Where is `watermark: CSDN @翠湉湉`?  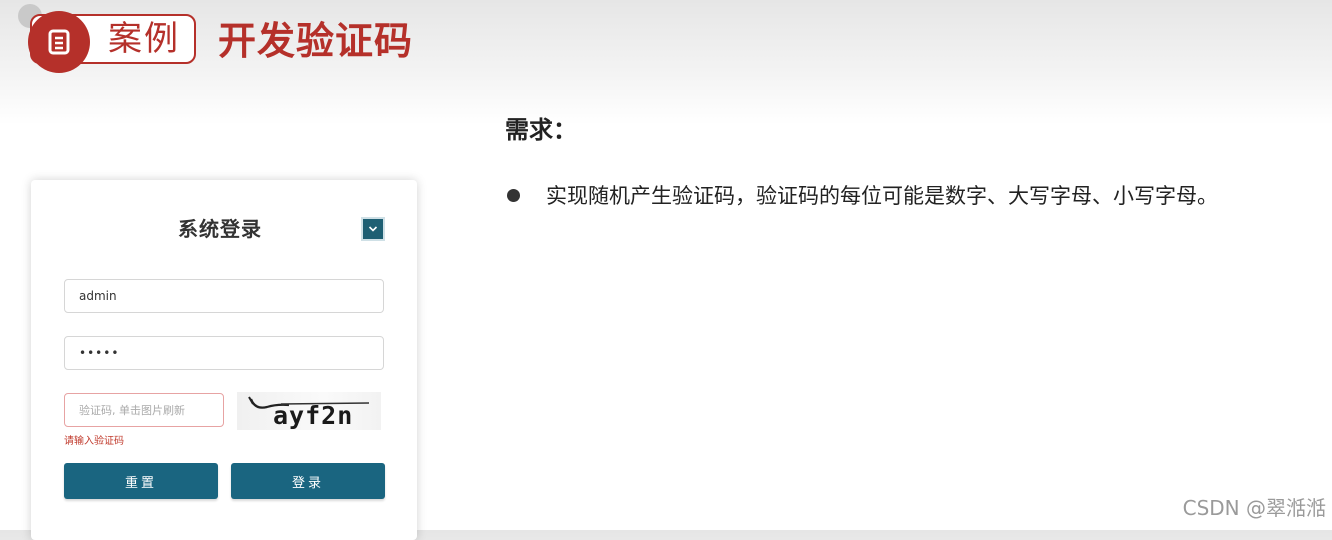
watermark: CSDN @翠湉湉 is located at coordinates (1254, 508).